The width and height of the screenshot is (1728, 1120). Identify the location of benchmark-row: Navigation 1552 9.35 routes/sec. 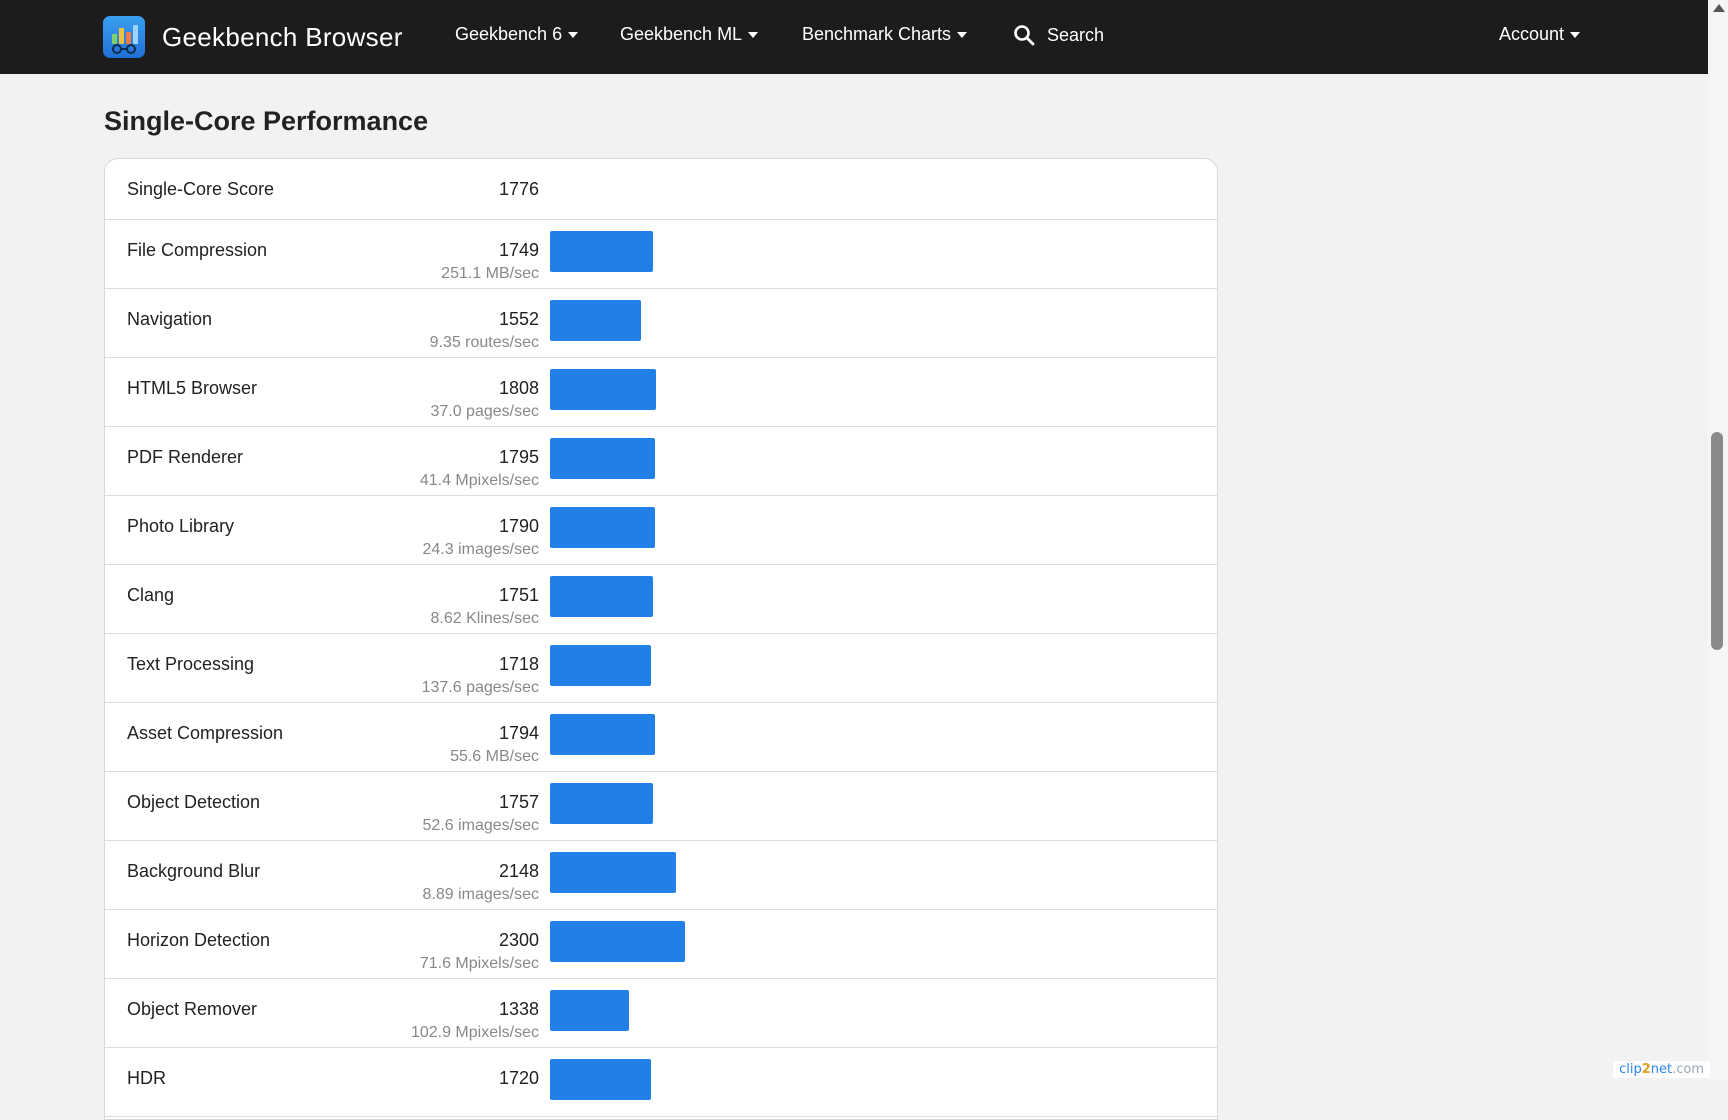
(661, 323).